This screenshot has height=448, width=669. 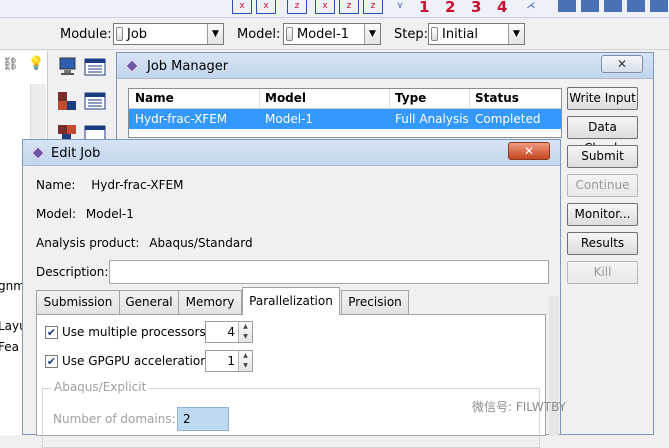 I want to click on constraint-z2-icon: z, so click(x=373, y=7).